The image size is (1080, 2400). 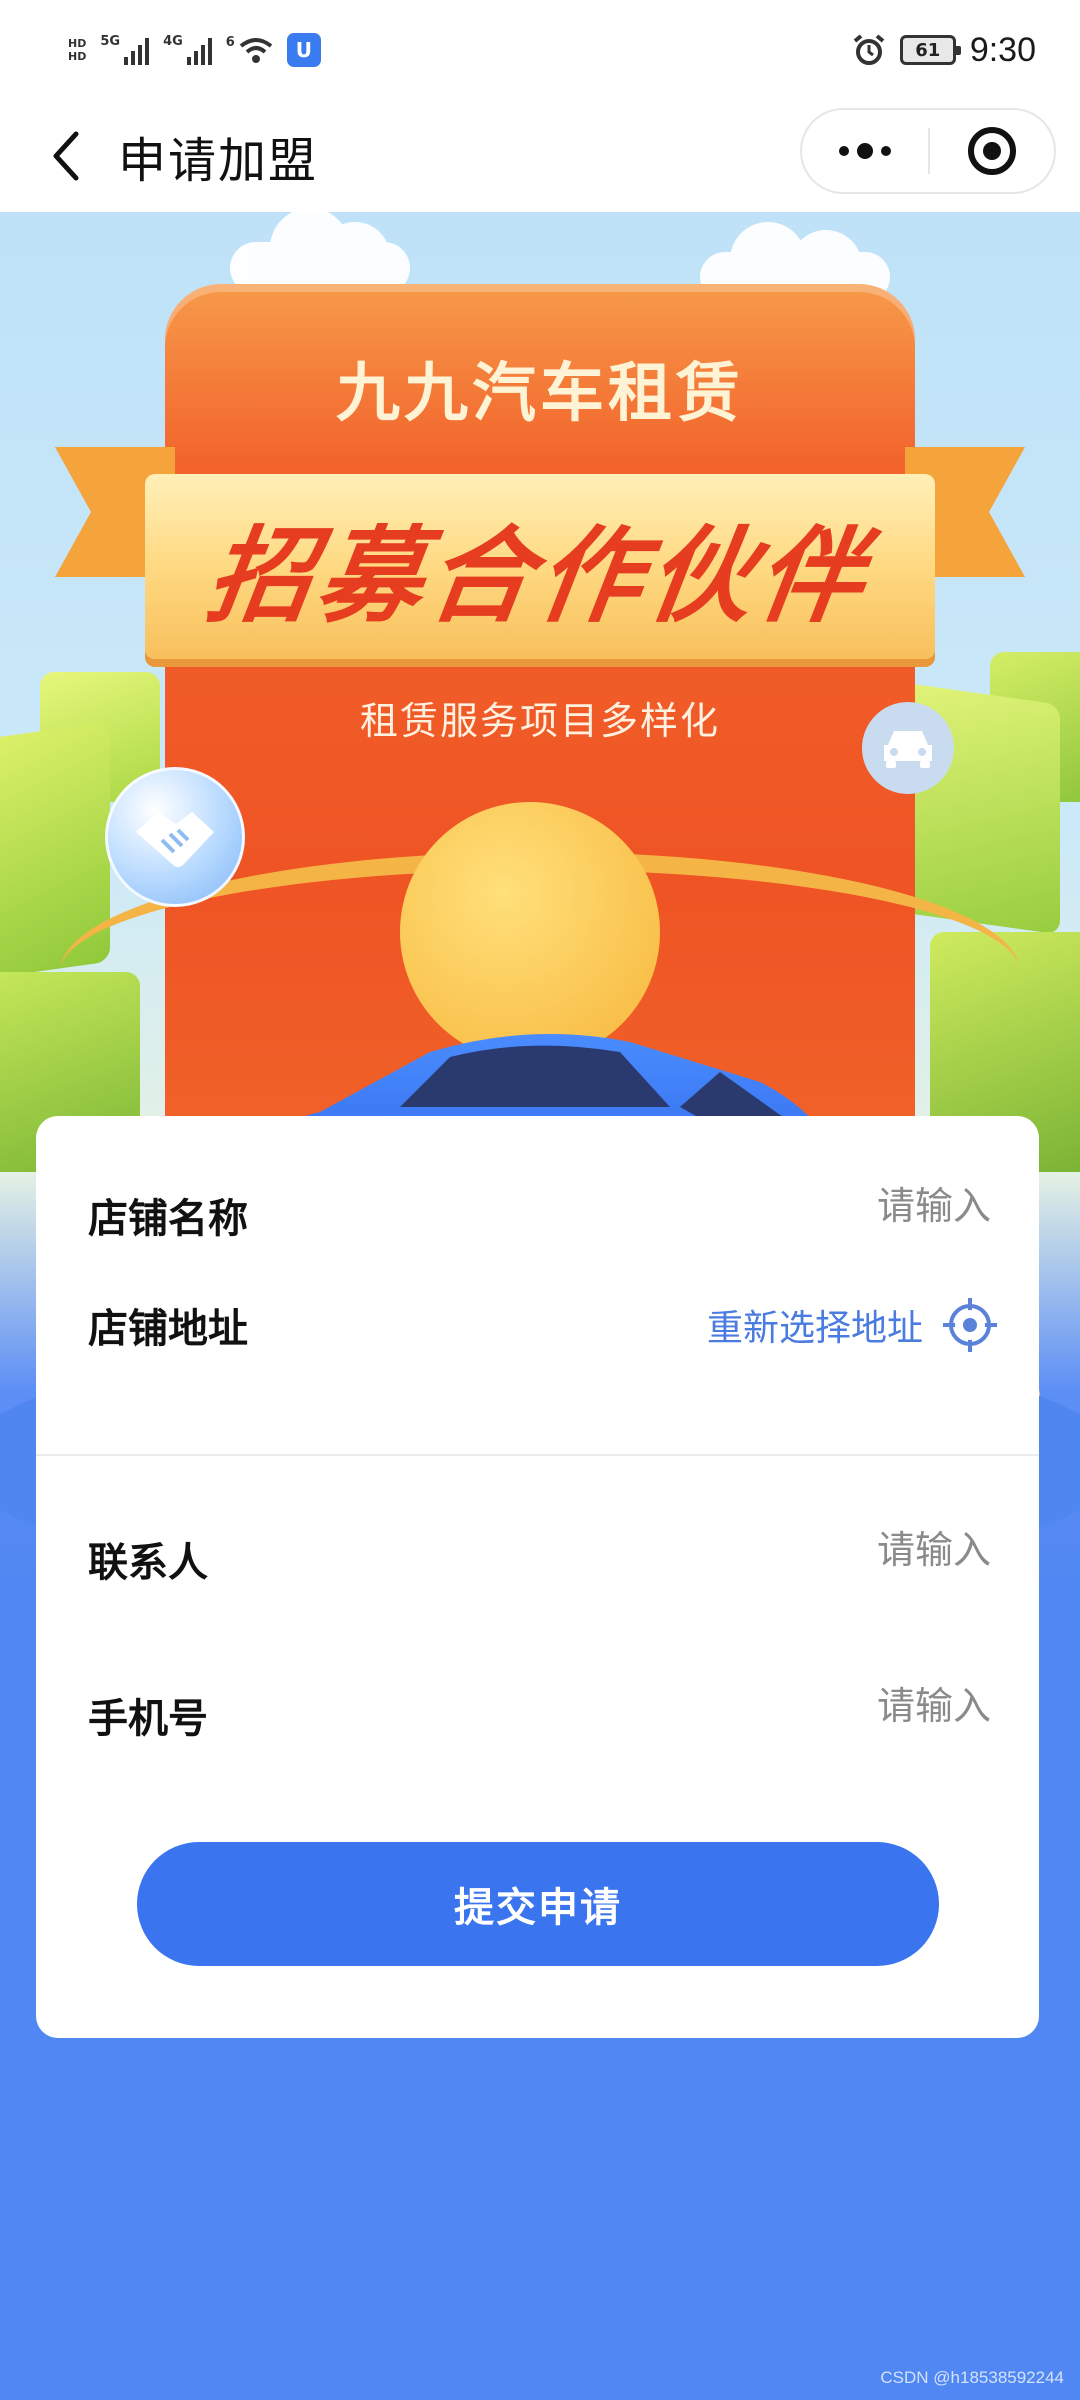 What do you see at coordinates (540, 394) in the screenshot?
I see `brand-name: 九九汽车租赁` at bounding box center [540, 394].